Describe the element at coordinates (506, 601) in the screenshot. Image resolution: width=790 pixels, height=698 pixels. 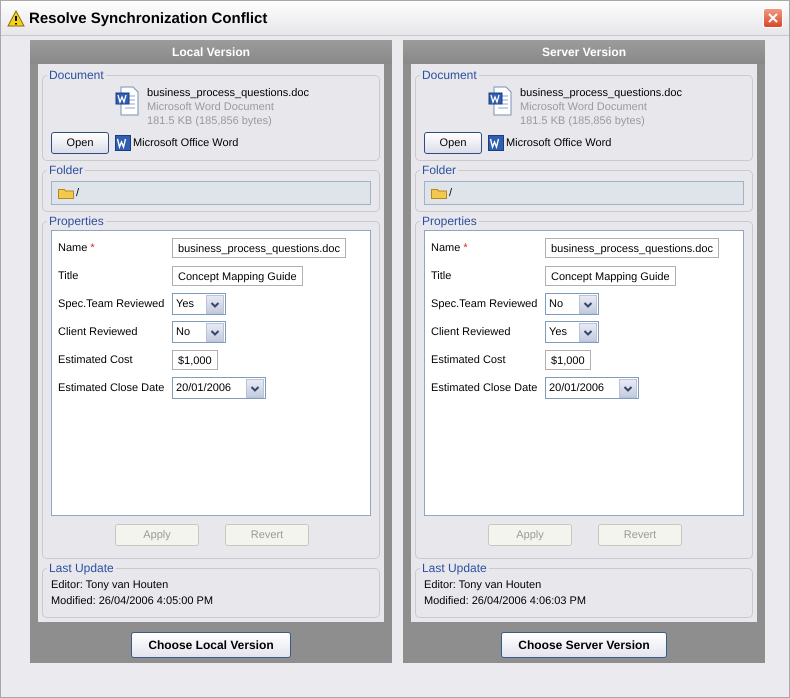
I see `modified-text: Modified: 26/04/2006 4:06:03 PM` at that location.